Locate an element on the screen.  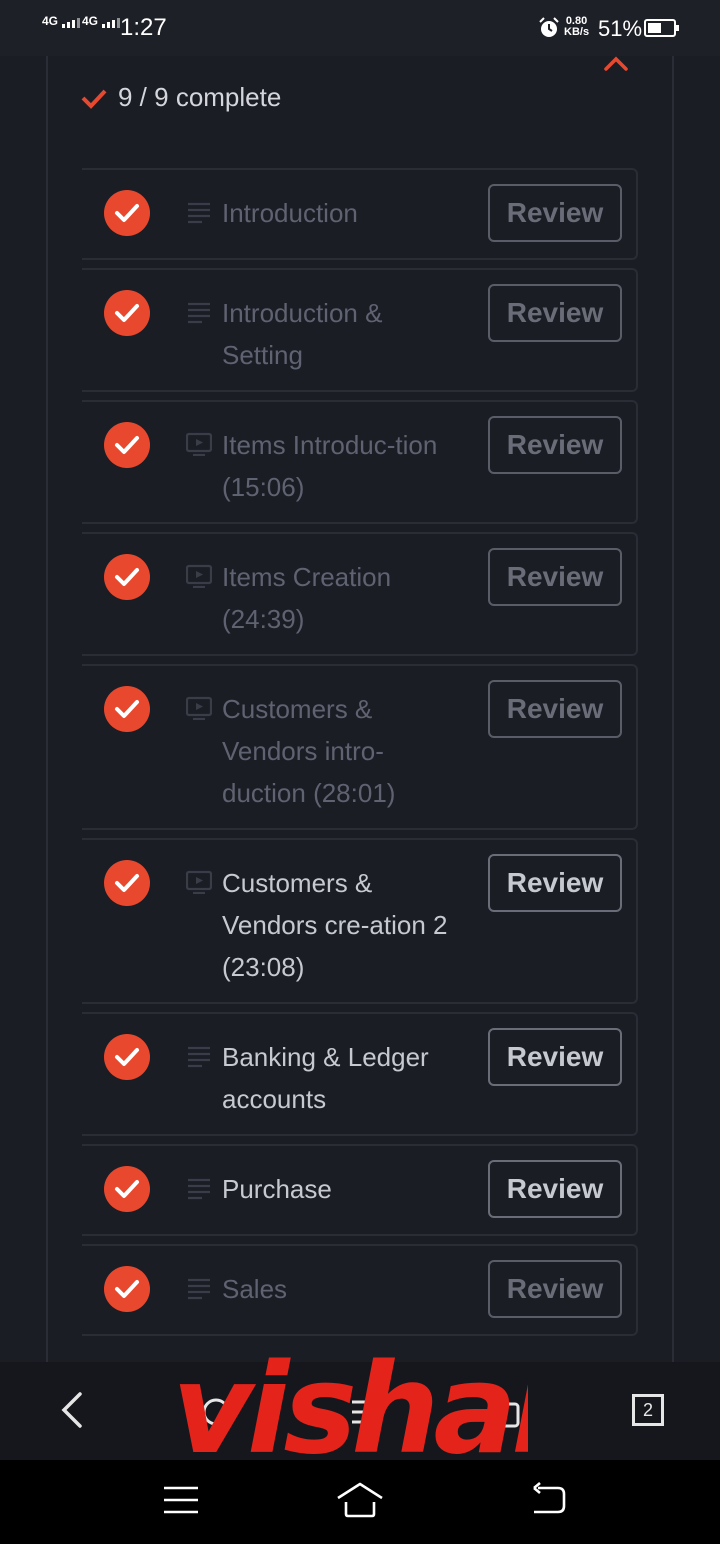
battery-icon is located at coordinates (661, 28).